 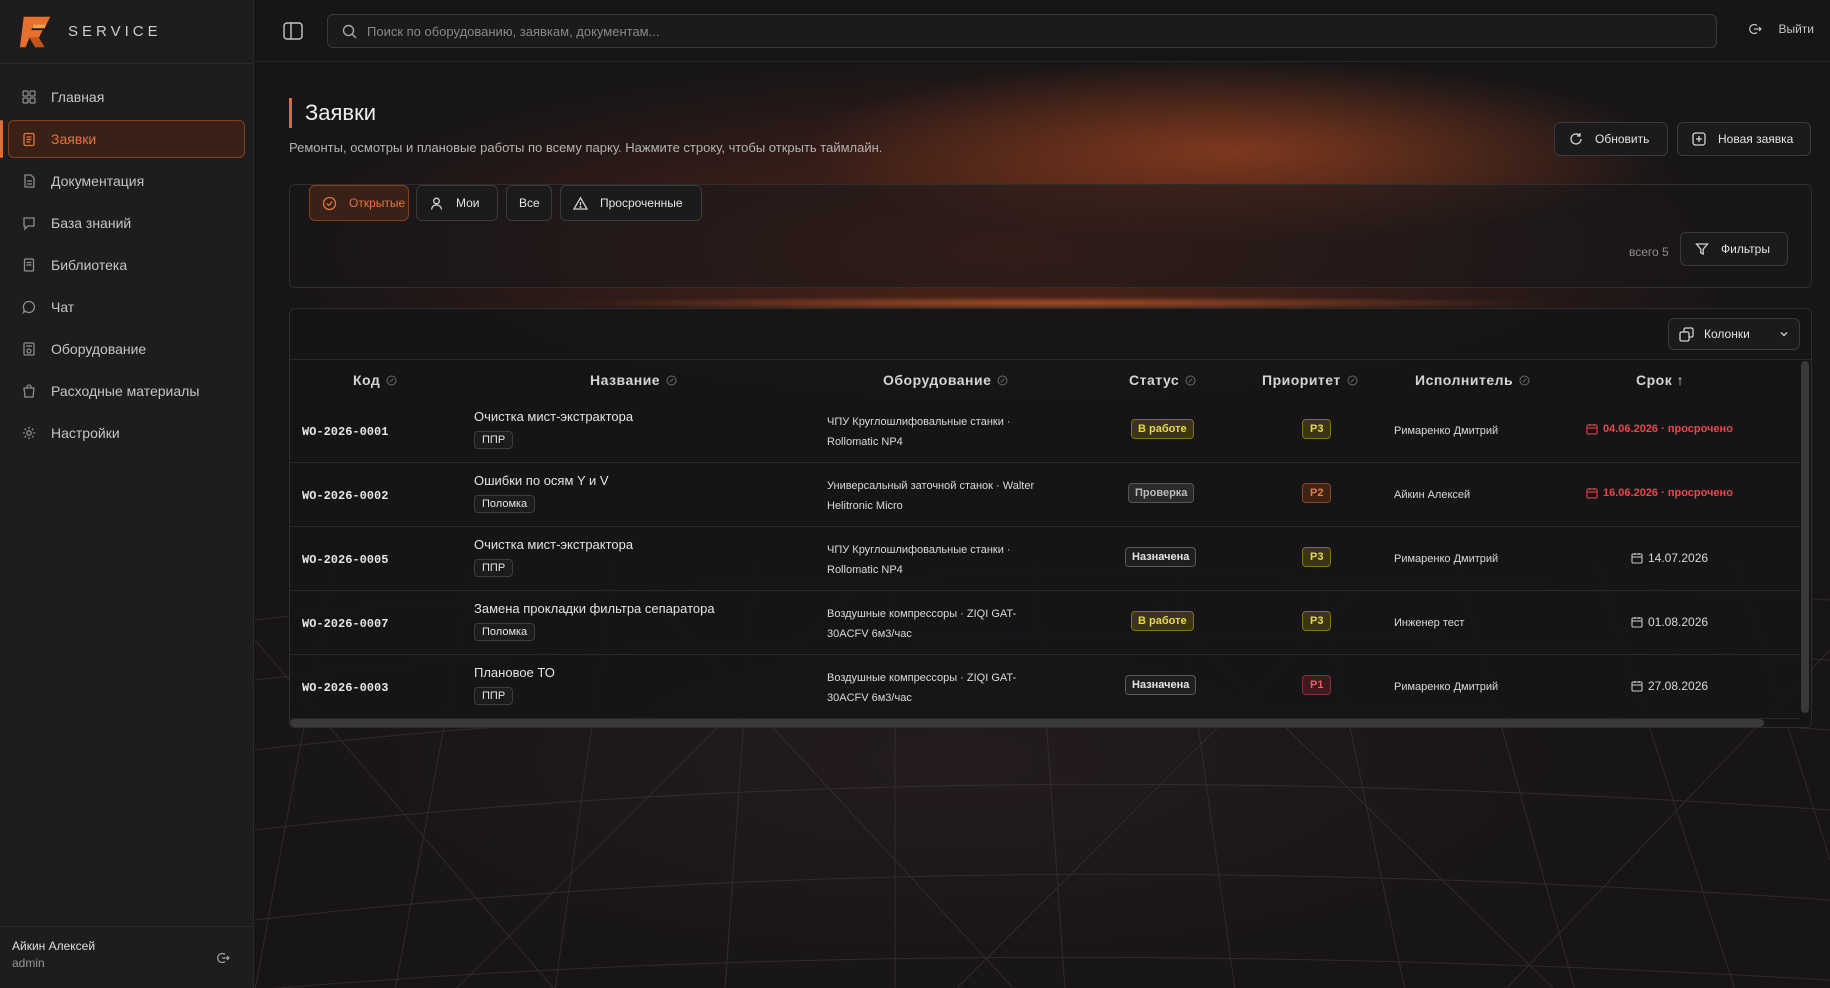 I want to click on row-assignee: Айкин Алексей, so click(x=1432, y=495).